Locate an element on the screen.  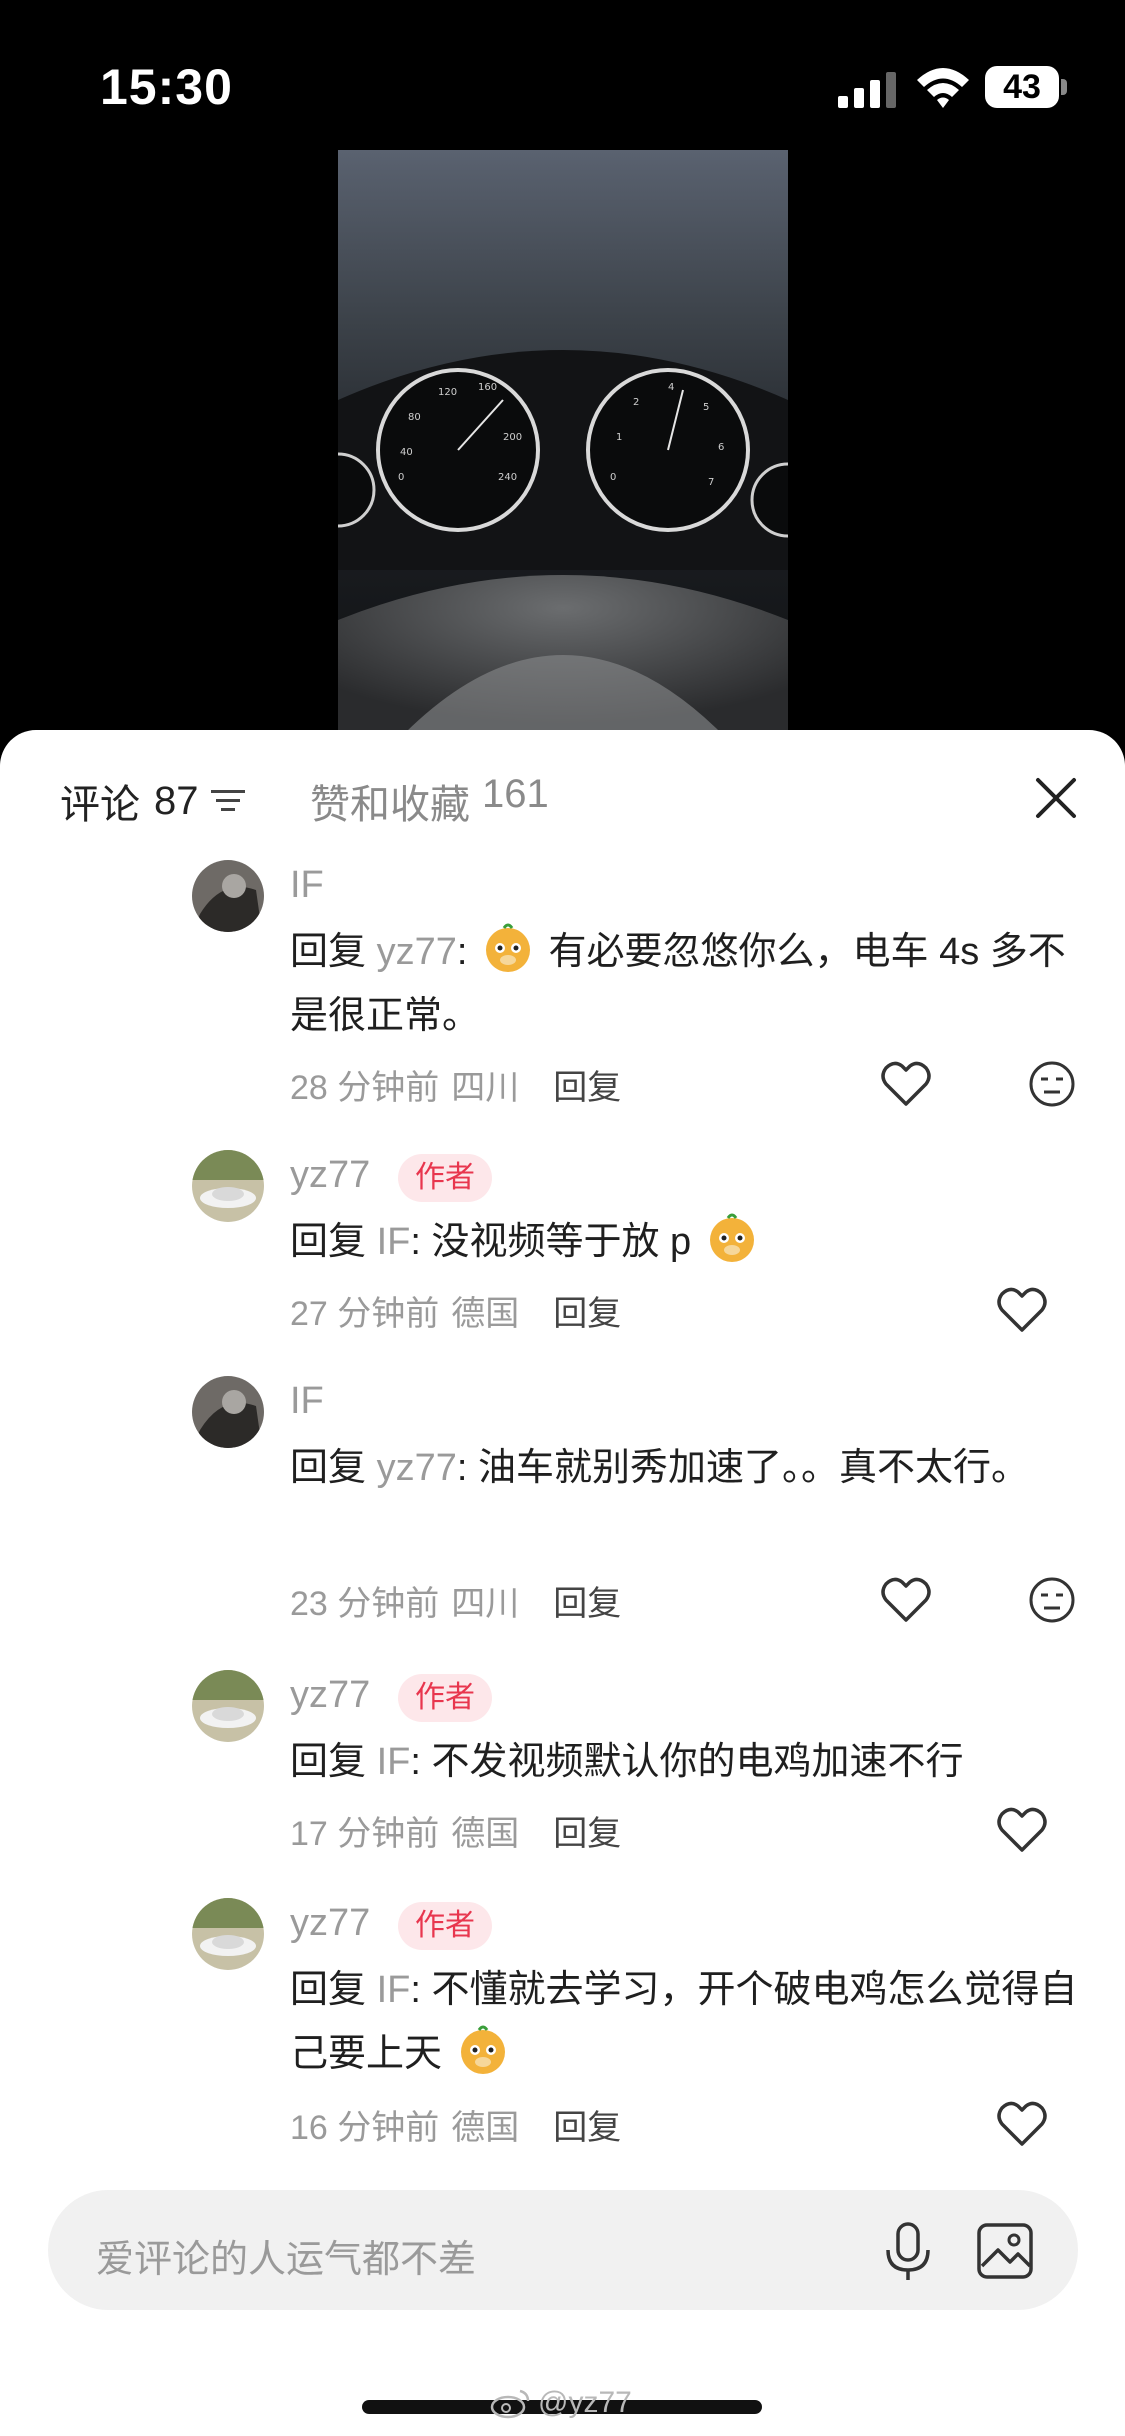
comment-time: 27 分钟前 is located at coordinates (365, 1314).